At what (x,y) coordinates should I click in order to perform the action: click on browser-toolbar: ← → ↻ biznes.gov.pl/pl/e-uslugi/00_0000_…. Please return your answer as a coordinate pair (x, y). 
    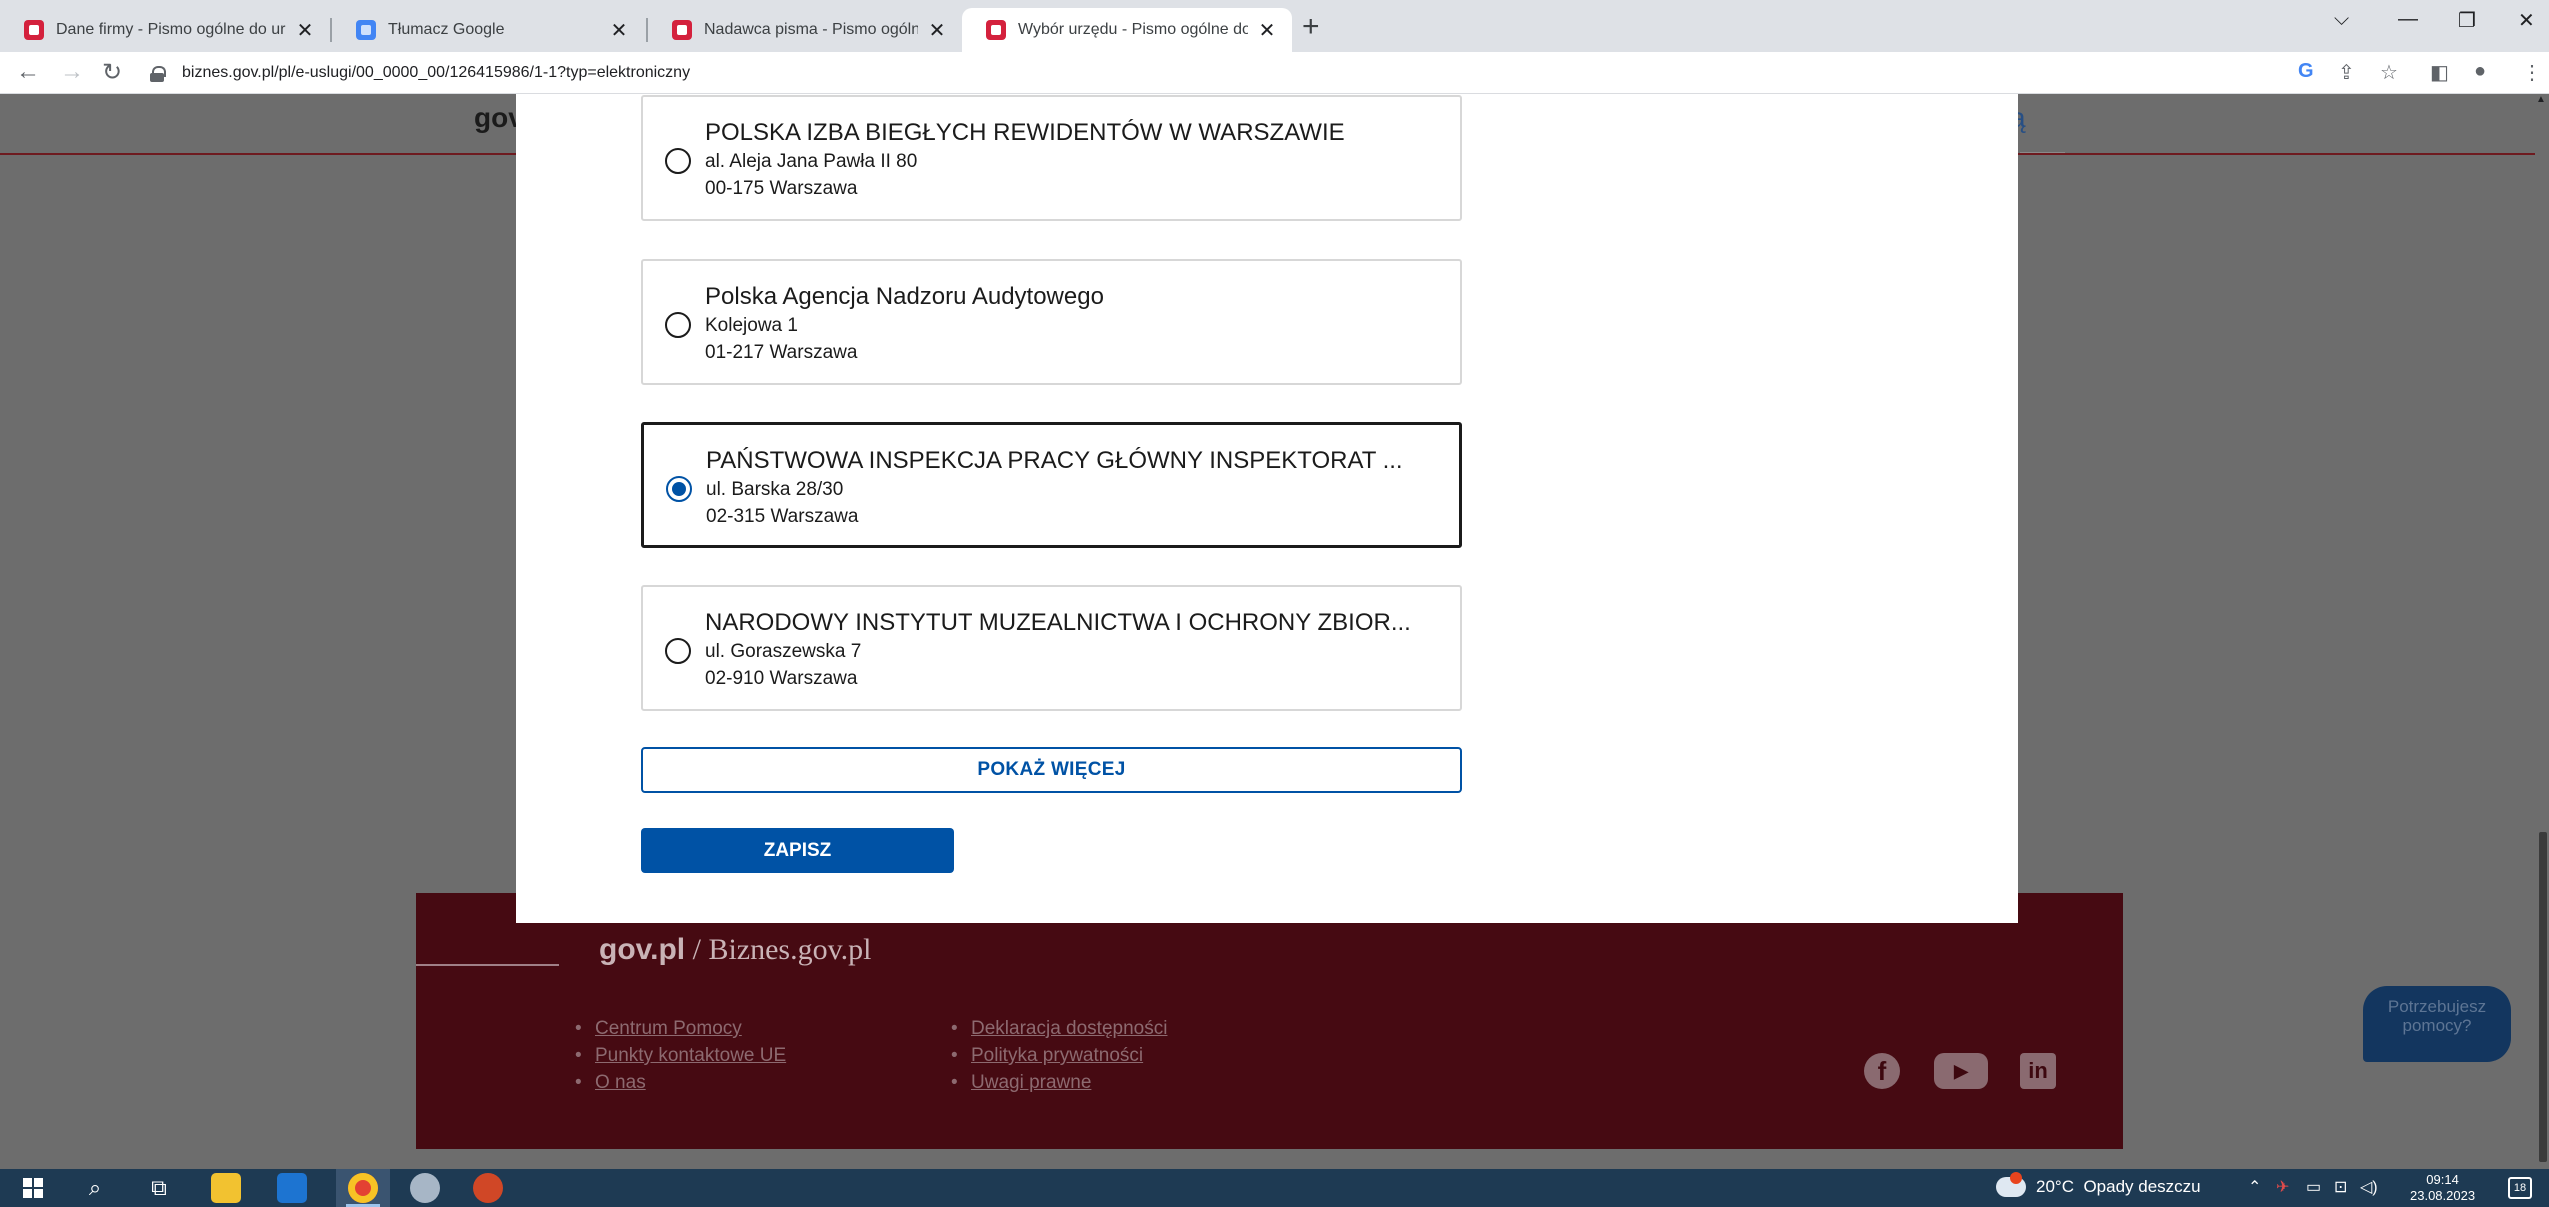
    Looking at the image, I should click on (1274, 73).